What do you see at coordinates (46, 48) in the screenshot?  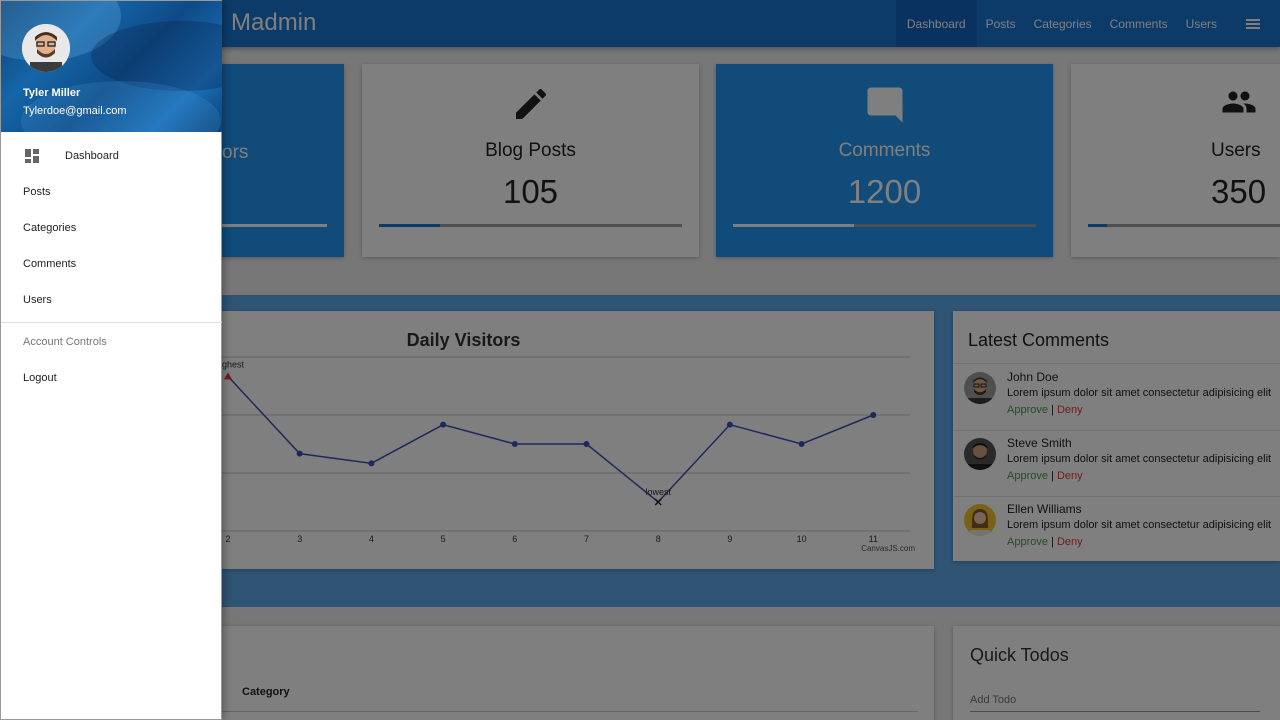 I see `user-avatar` at bounding box center [46, 48].